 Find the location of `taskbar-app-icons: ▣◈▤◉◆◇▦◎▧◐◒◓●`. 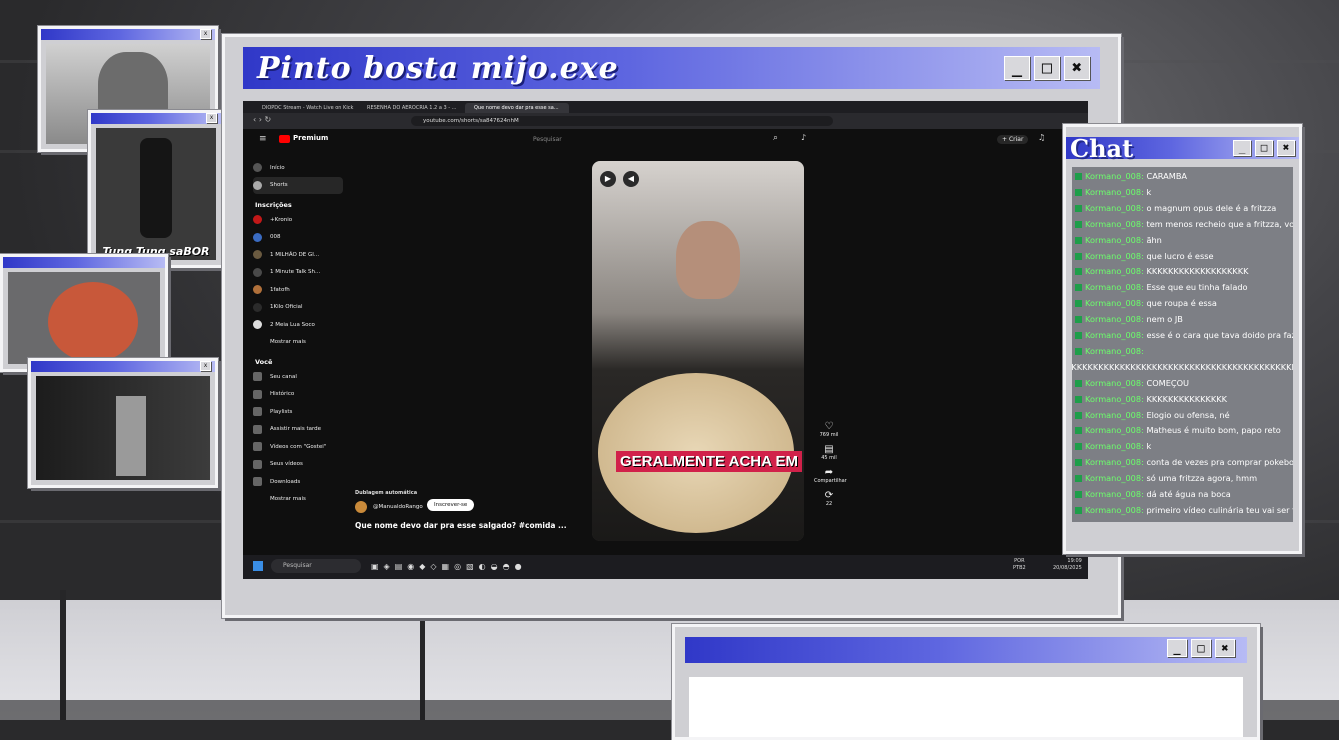

taskbar-app-icons: ▣◈▤◉◆◇▦◎▧◐◒◓● is located at coordinates (449, 566).